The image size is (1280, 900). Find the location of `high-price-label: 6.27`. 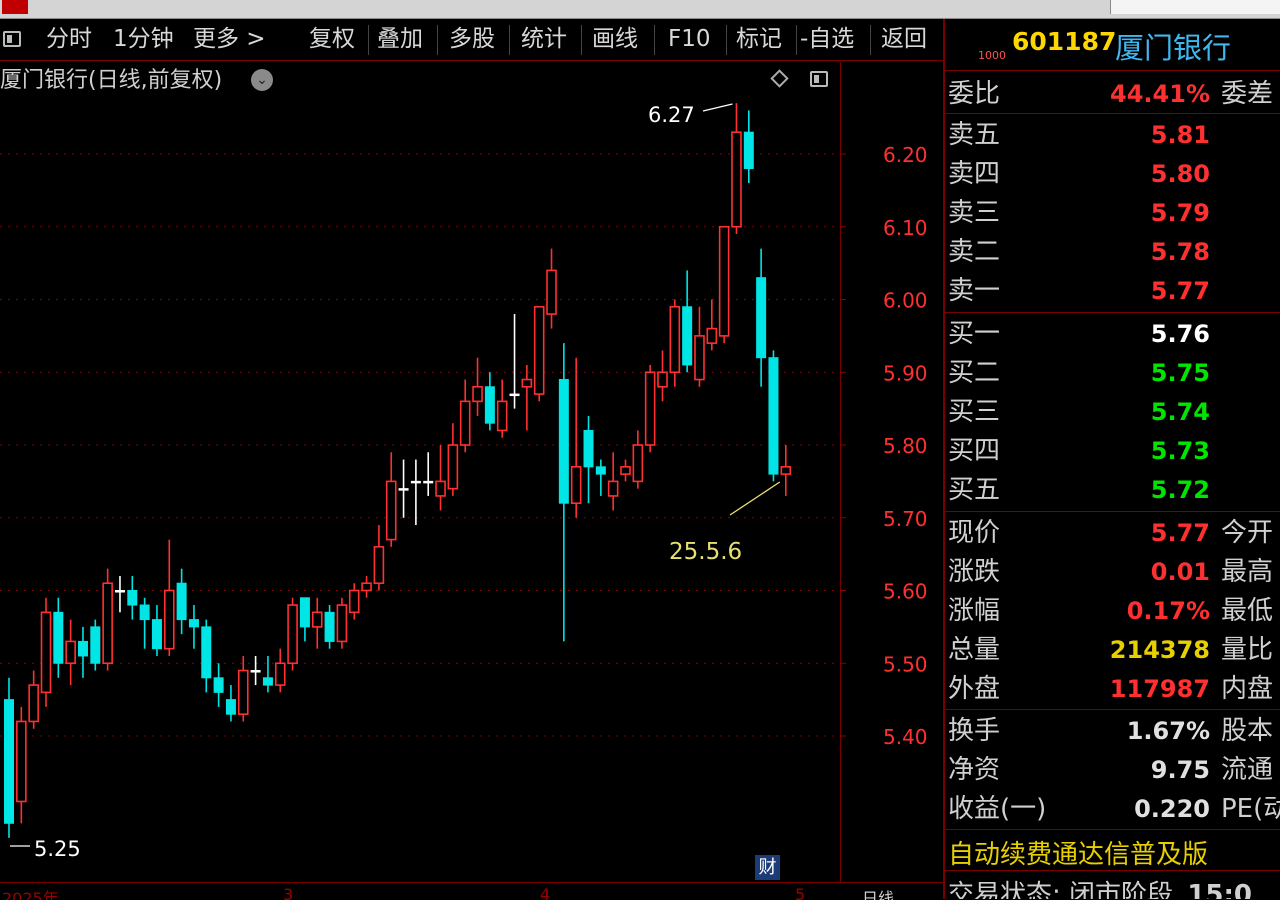

high-price-label: 6.27 is located at coordinates (671, 115).